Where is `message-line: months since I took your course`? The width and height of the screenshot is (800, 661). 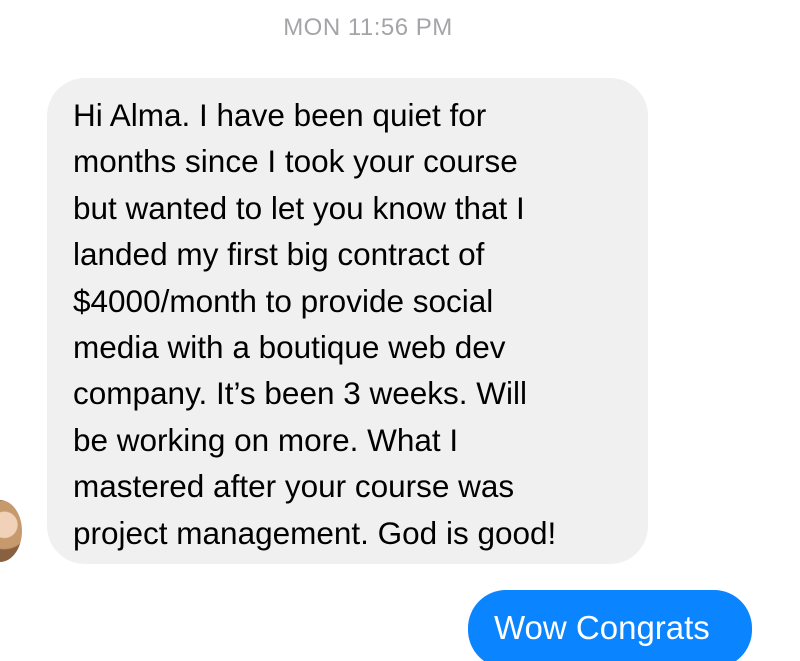
message-line: months since I took your course is located at coordinates (295, 161).